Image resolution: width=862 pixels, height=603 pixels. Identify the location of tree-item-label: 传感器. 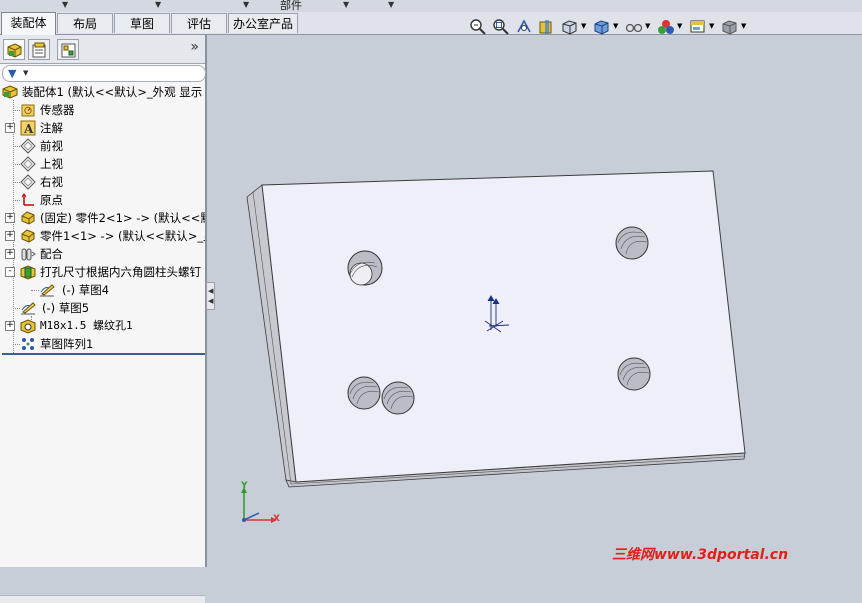
(57, 110).